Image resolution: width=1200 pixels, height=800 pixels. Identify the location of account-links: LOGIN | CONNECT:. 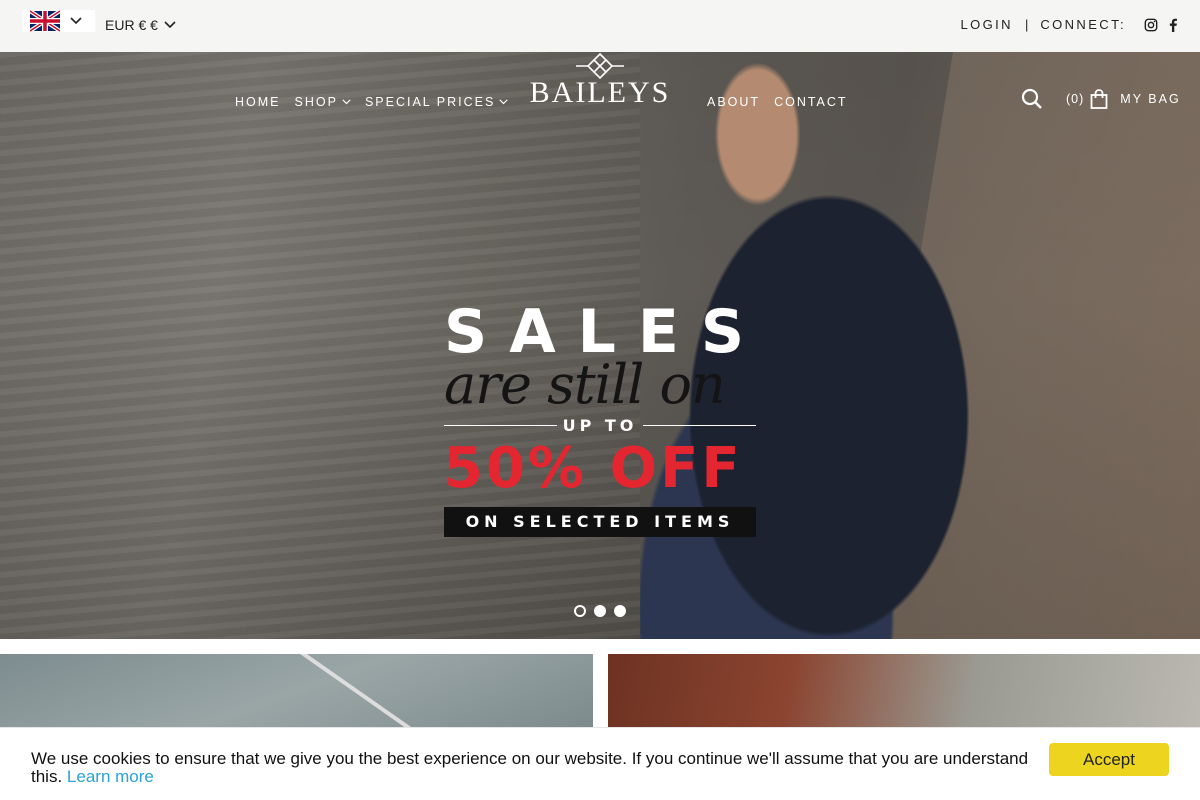
(1070, 24).